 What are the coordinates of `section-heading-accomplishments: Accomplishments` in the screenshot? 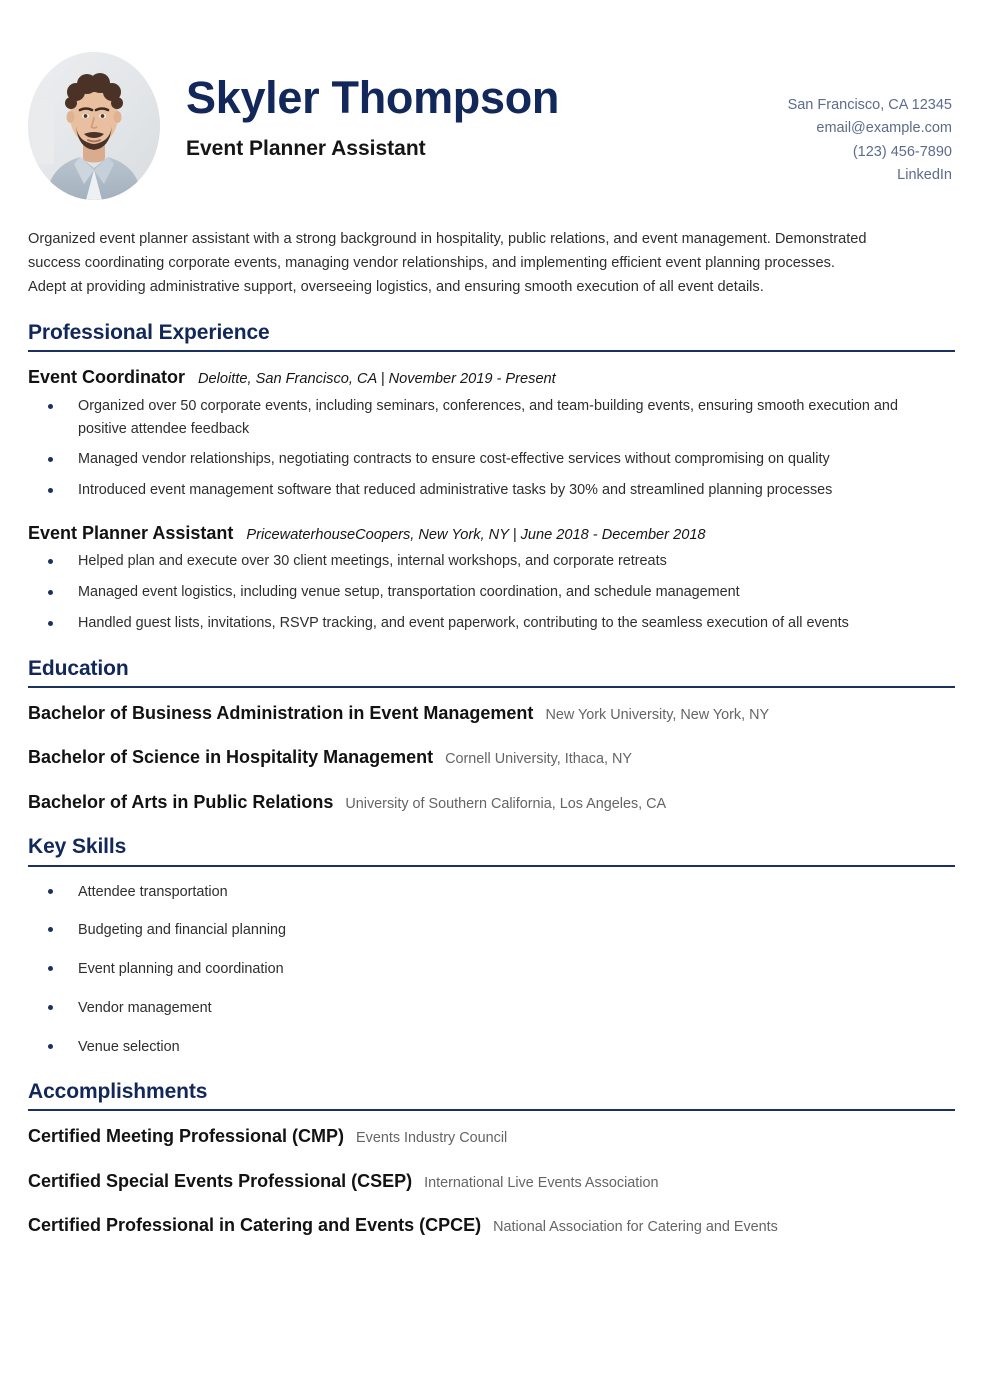 It's located at (118, 1092).